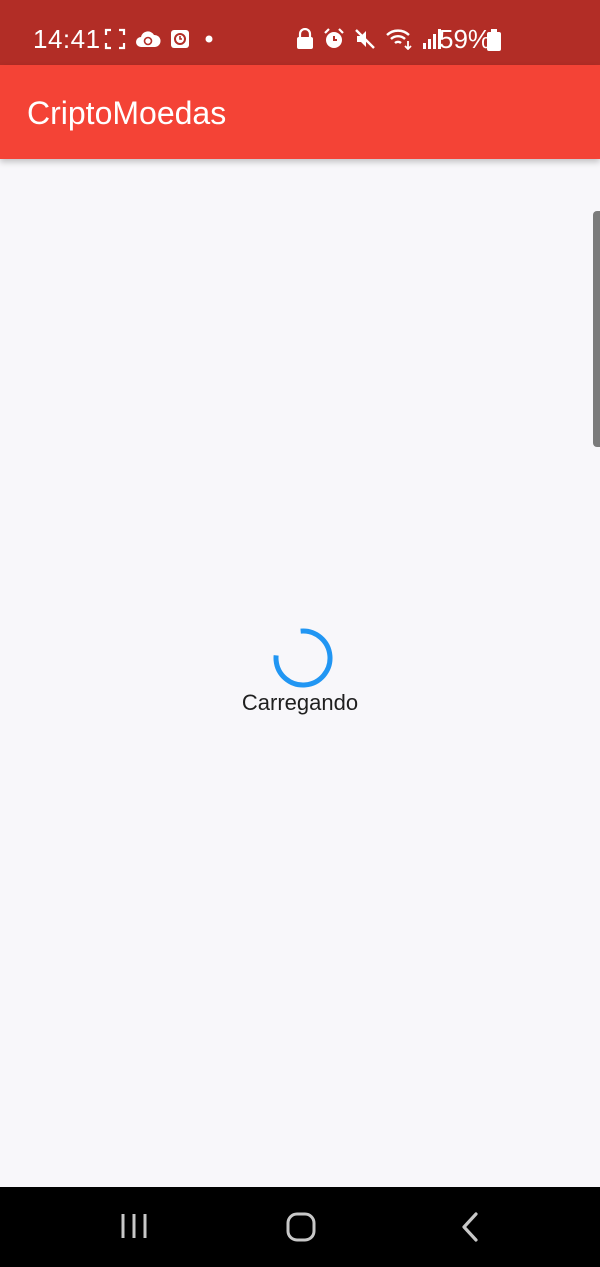  I want to click on back-icon, so click(470, 1229).